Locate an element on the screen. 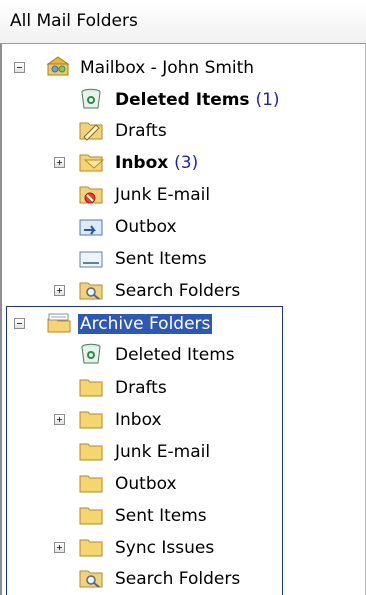  archive-folder-sync-issues: Sync Issues is located at coordinates (183, 548).